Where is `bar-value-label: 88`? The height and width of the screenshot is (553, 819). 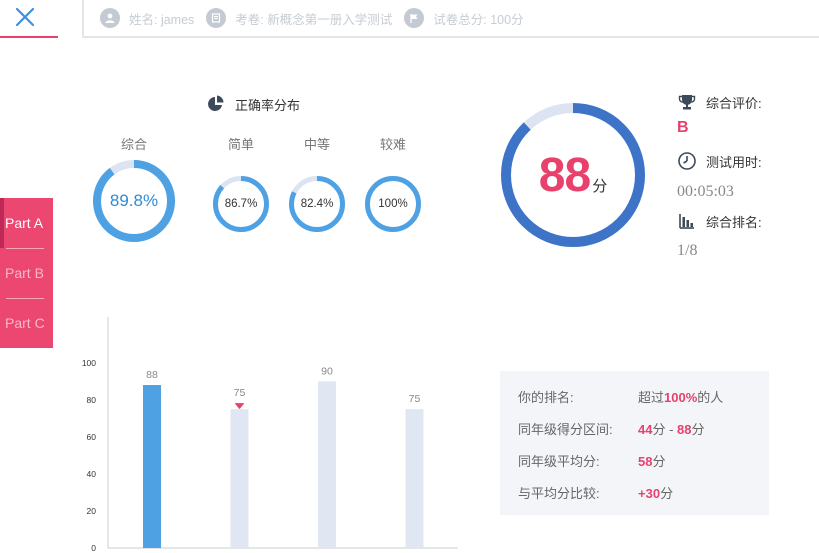 bar-value-label: 88 is located at coordinates (152, 375).